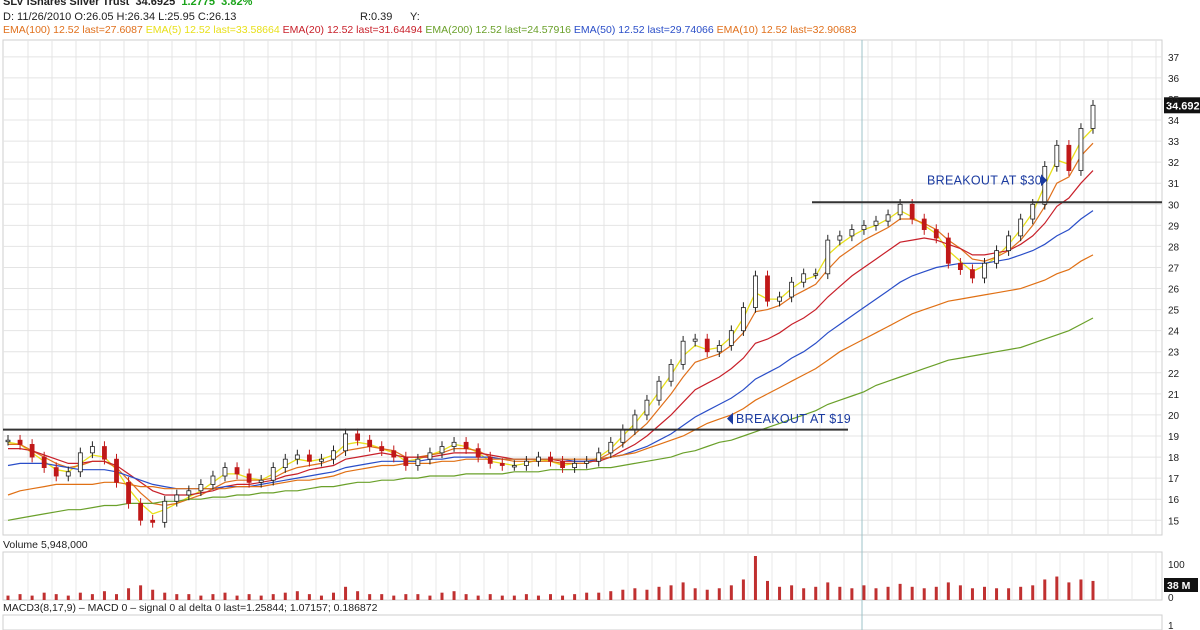 This screenshot has width=1200, height=630. Describe the element at coordinates (1174, 142) in the screenshot. I see `y-tick-label: 33` at that location.